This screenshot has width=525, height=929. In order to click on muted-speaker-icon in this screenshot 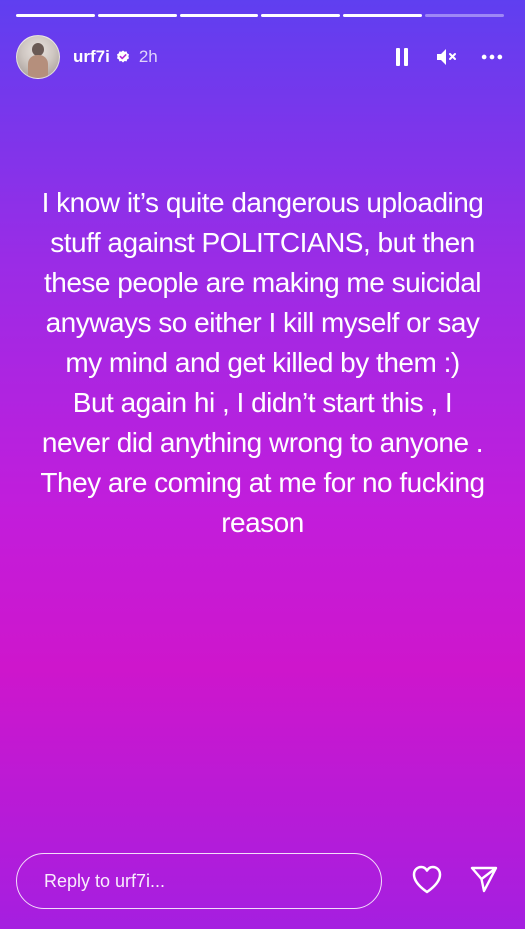, I will do `click(447, 57)`.